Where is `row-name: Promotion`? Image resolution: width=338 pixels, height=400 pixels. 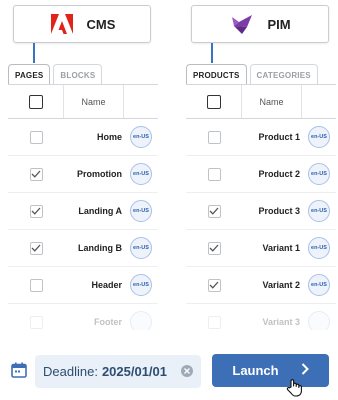 row-name: Promotion is located at coordinates (99, 174).